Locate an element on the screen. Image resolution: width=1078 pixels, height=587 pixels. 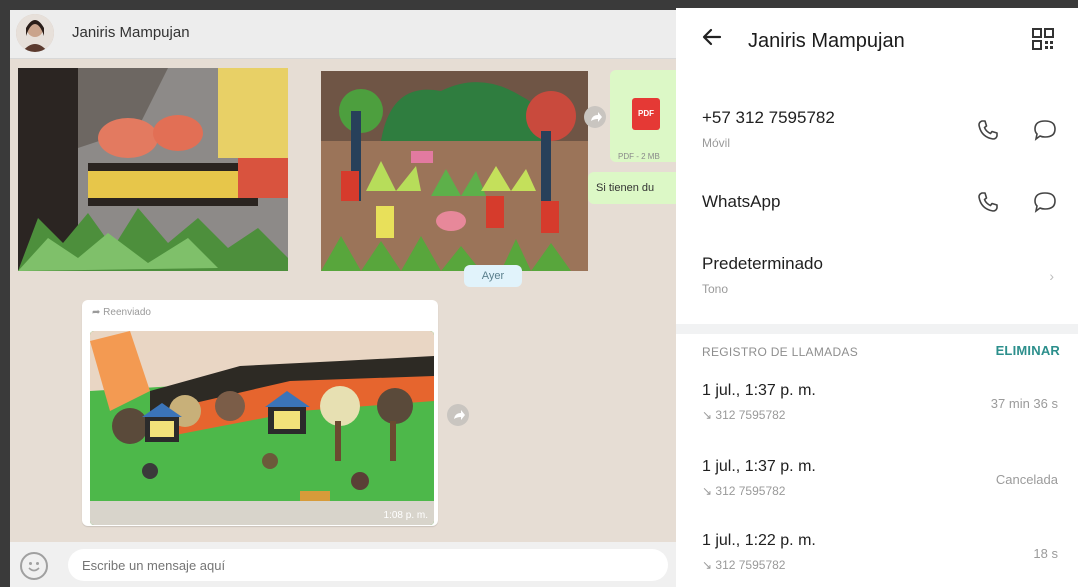
message-input is located at coordinates (368, 565).